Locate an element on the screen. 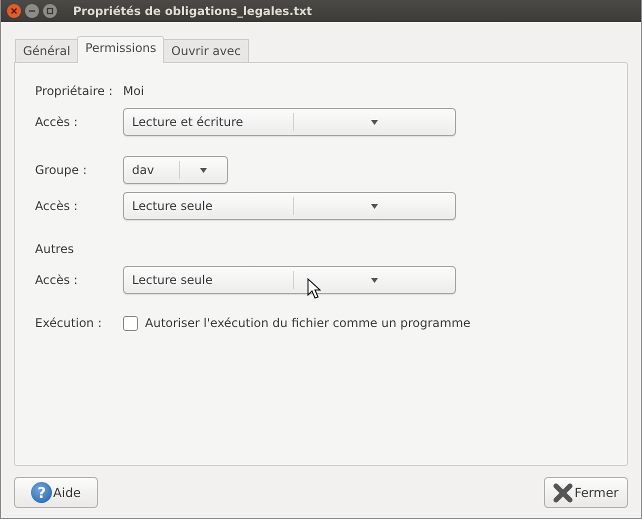 The image size is (642, 519). field-label: Propriétaire : is located at coordinates (74, 91).